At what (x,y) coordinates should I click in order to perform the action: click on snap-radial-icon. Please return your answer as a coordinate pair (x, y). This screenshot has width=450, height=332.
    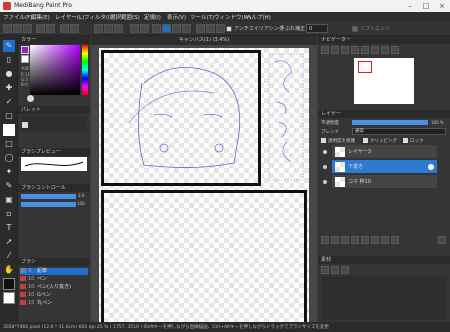
    Looking at the image, I should click on (200, 28).